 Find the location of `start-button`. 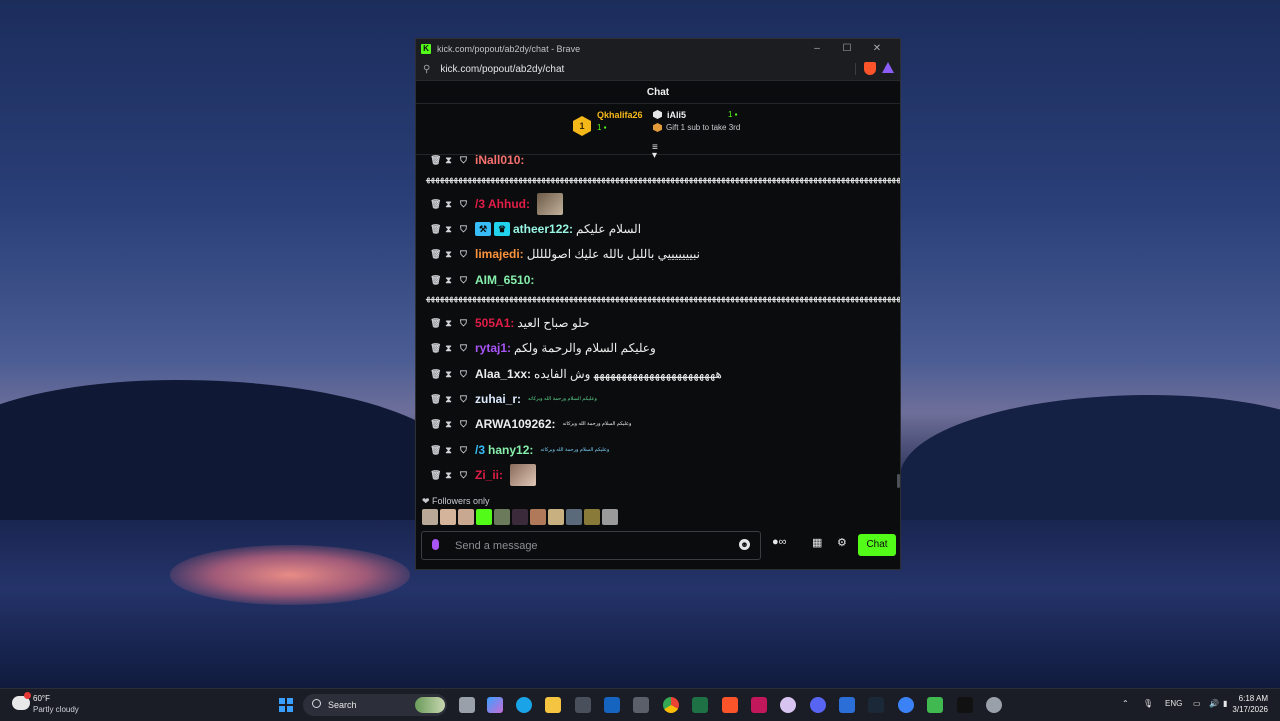

start-button is located at coordinates (286, 705).